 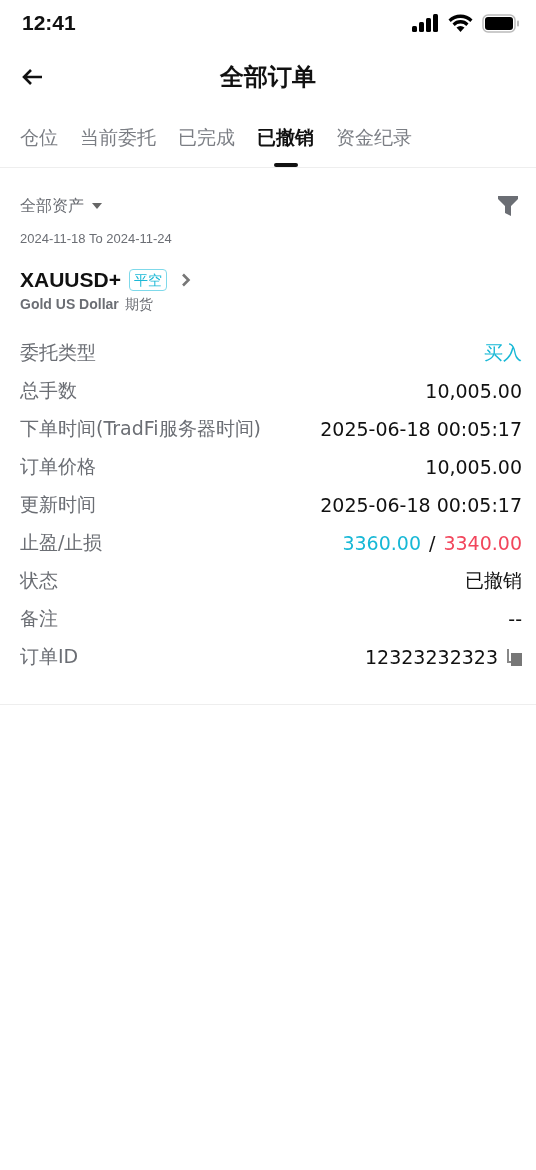 I want to click on back-arrow-icon, so click(x=32, y=77).